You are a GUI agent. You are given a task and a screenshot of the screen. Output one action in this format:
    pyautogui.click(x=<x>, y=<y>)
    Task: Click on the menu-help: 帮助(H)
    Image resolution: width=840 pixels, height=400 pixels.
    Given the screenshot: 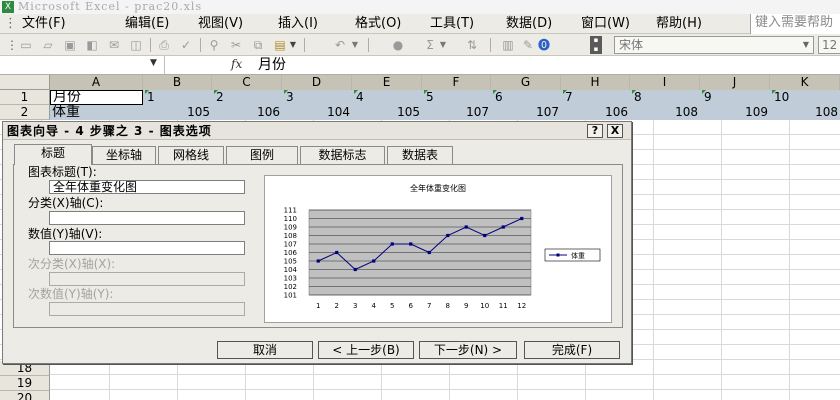 What is the action you would take?
    pyautogui.click(x=679, y=24)
    